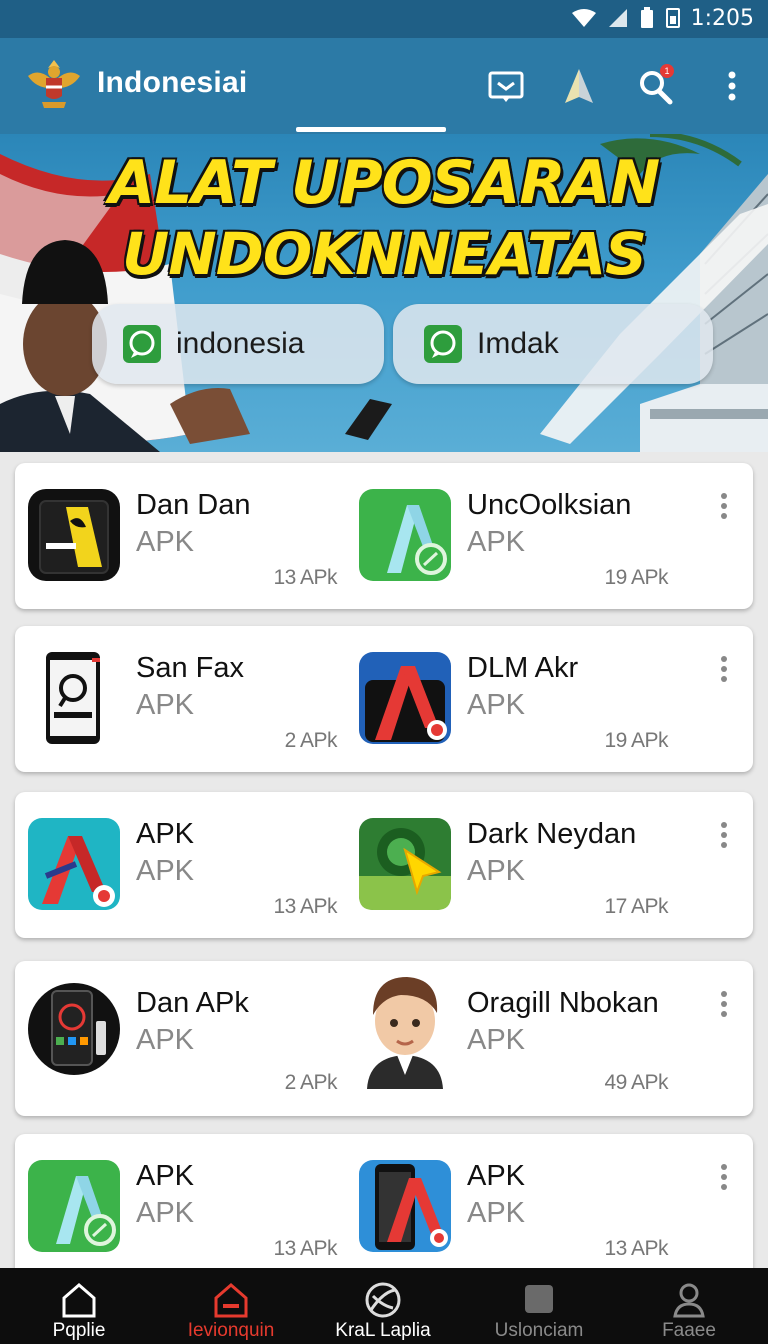 The image size is (768, 1344). I want to click on banner-headline-line1: ALAT UPOSARAN, so click(384, 183).